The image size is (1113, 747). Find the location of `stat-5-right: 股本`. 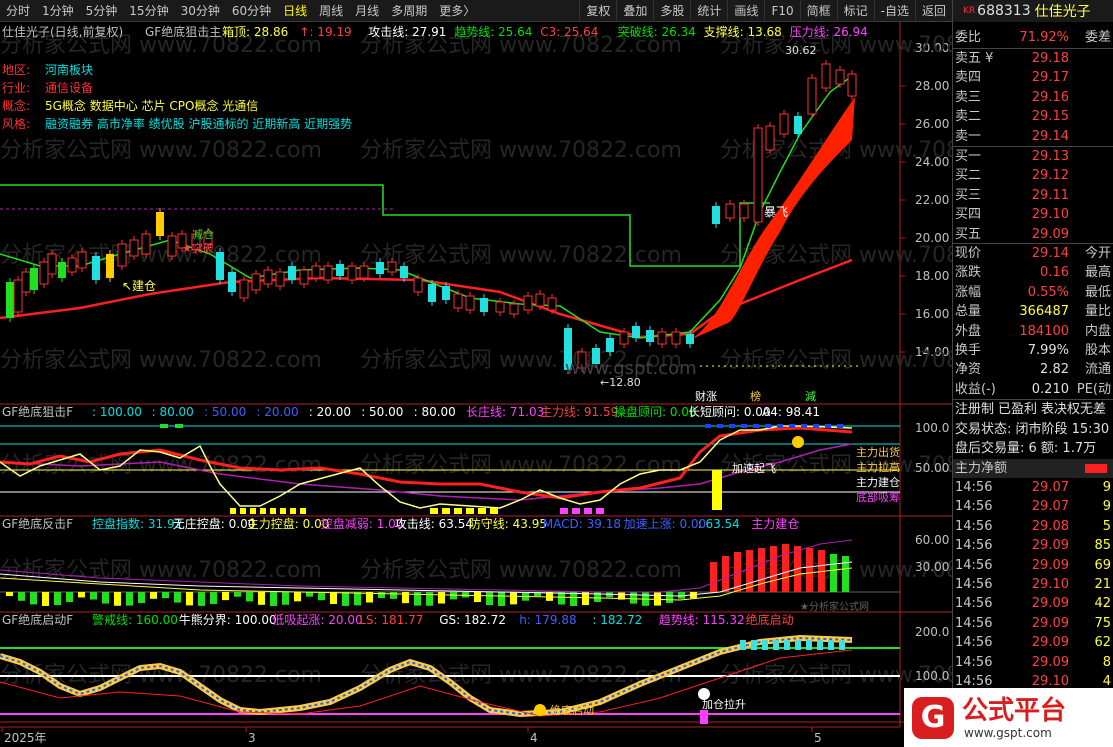

stat-5-right: 股本 is located at coordinates (1097, 350).